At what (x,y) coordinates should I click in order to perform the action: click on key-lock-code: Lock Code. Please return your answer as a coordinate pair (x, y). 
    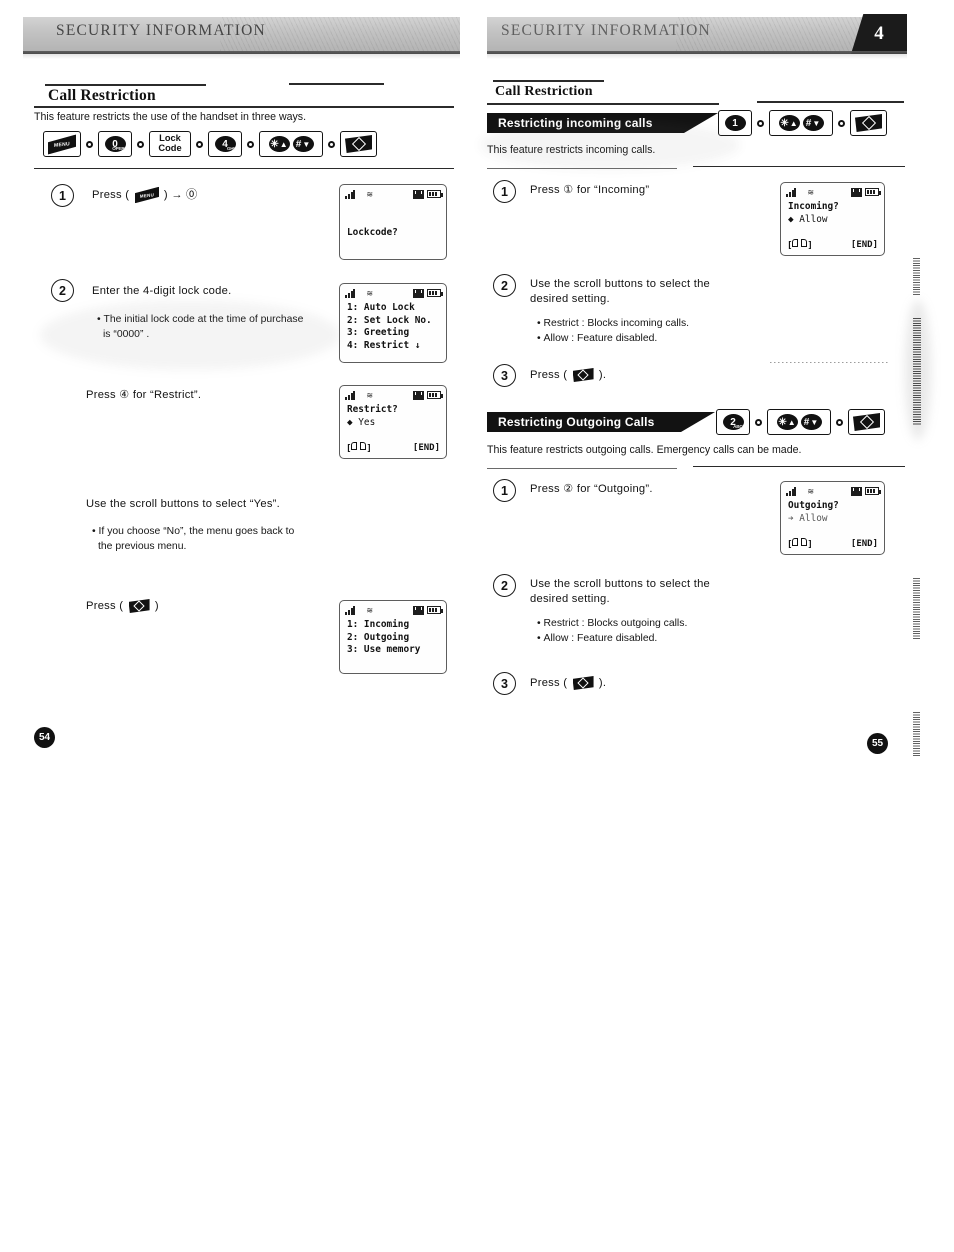
    Looking at the image, I should click on (170, 144).